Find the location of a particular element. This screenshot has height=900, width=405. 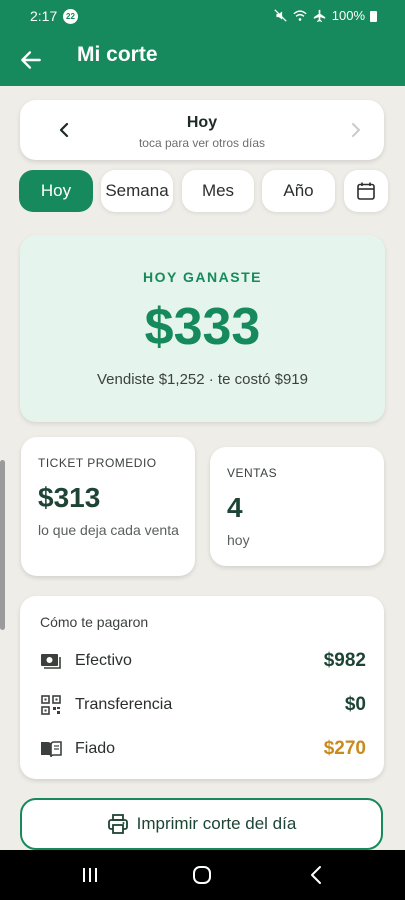

payment-value: $0 is located at coordinates (355, 704).